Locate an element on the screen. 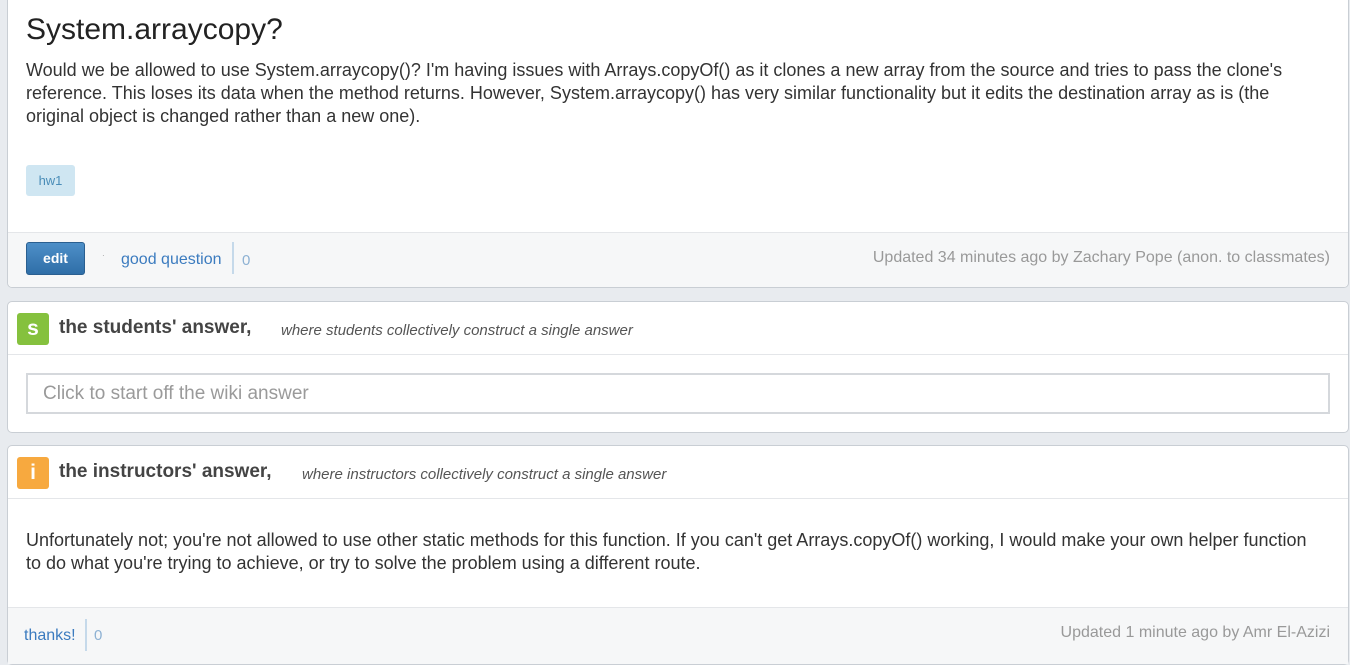  folder-tag-hw1: hw1 is located at coordinates (50, 180).